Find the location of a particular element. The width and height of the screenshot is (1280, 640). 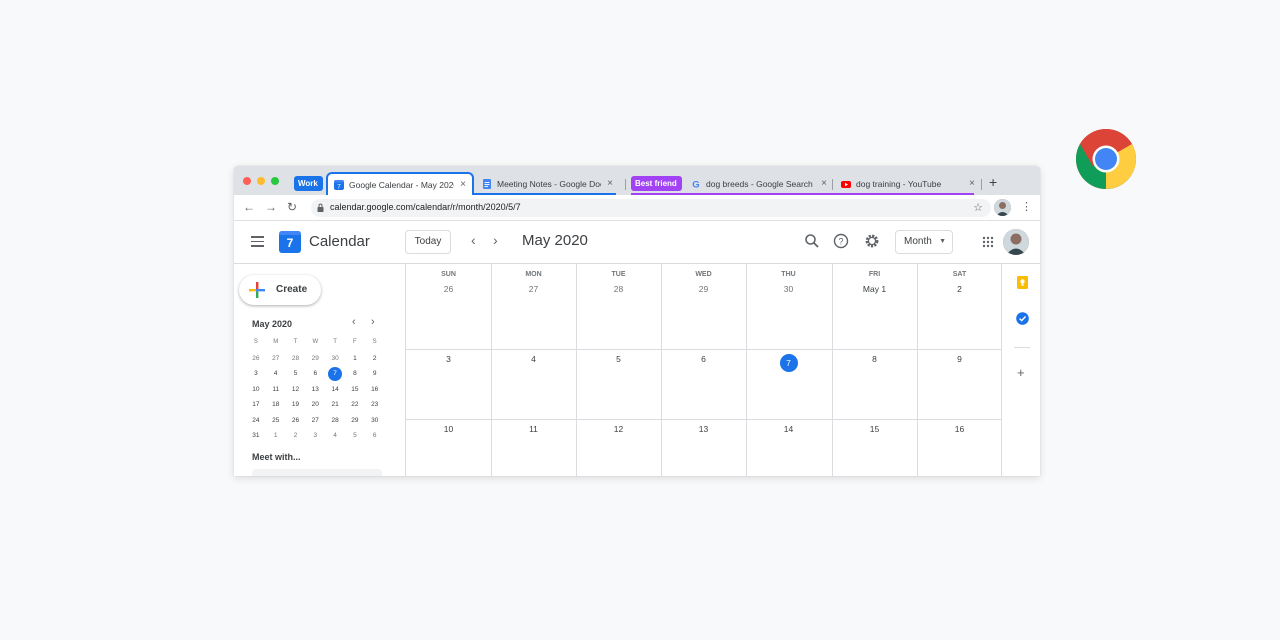

search-icon is located at coordinates (812, 241).